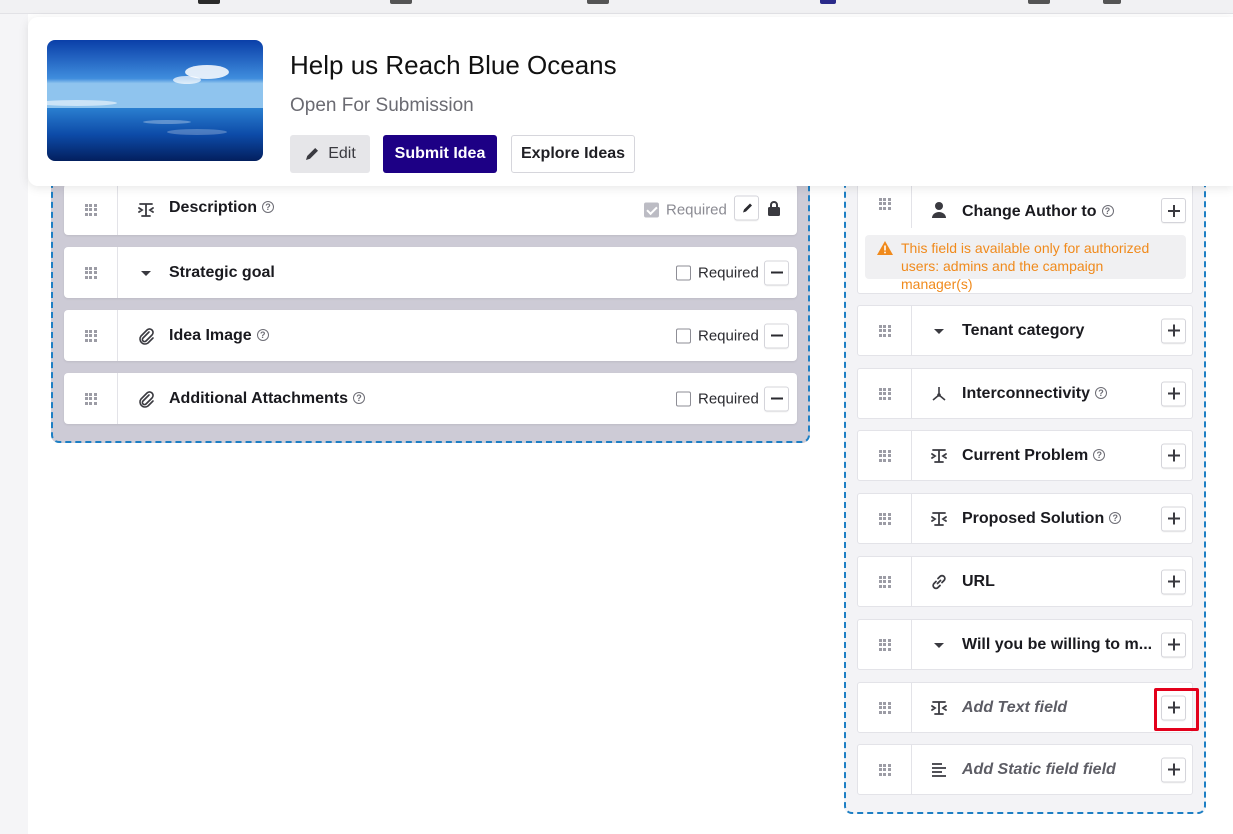 This screenshot has height=834, width=1233. I want to click on campaign-image, so click(155, 100).